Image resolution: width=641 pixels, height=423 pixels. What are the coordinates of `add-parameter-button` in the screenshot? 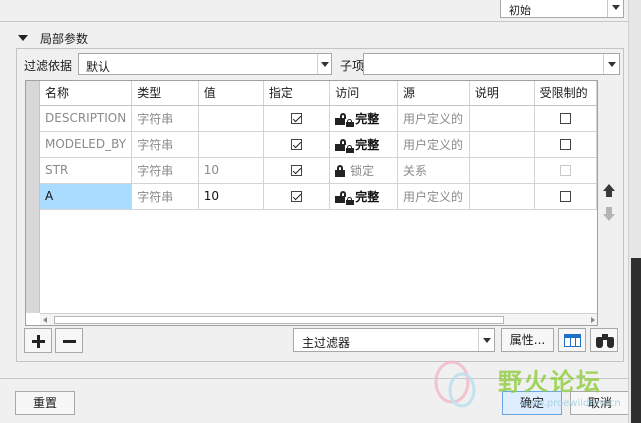 It's located at (38, 340).